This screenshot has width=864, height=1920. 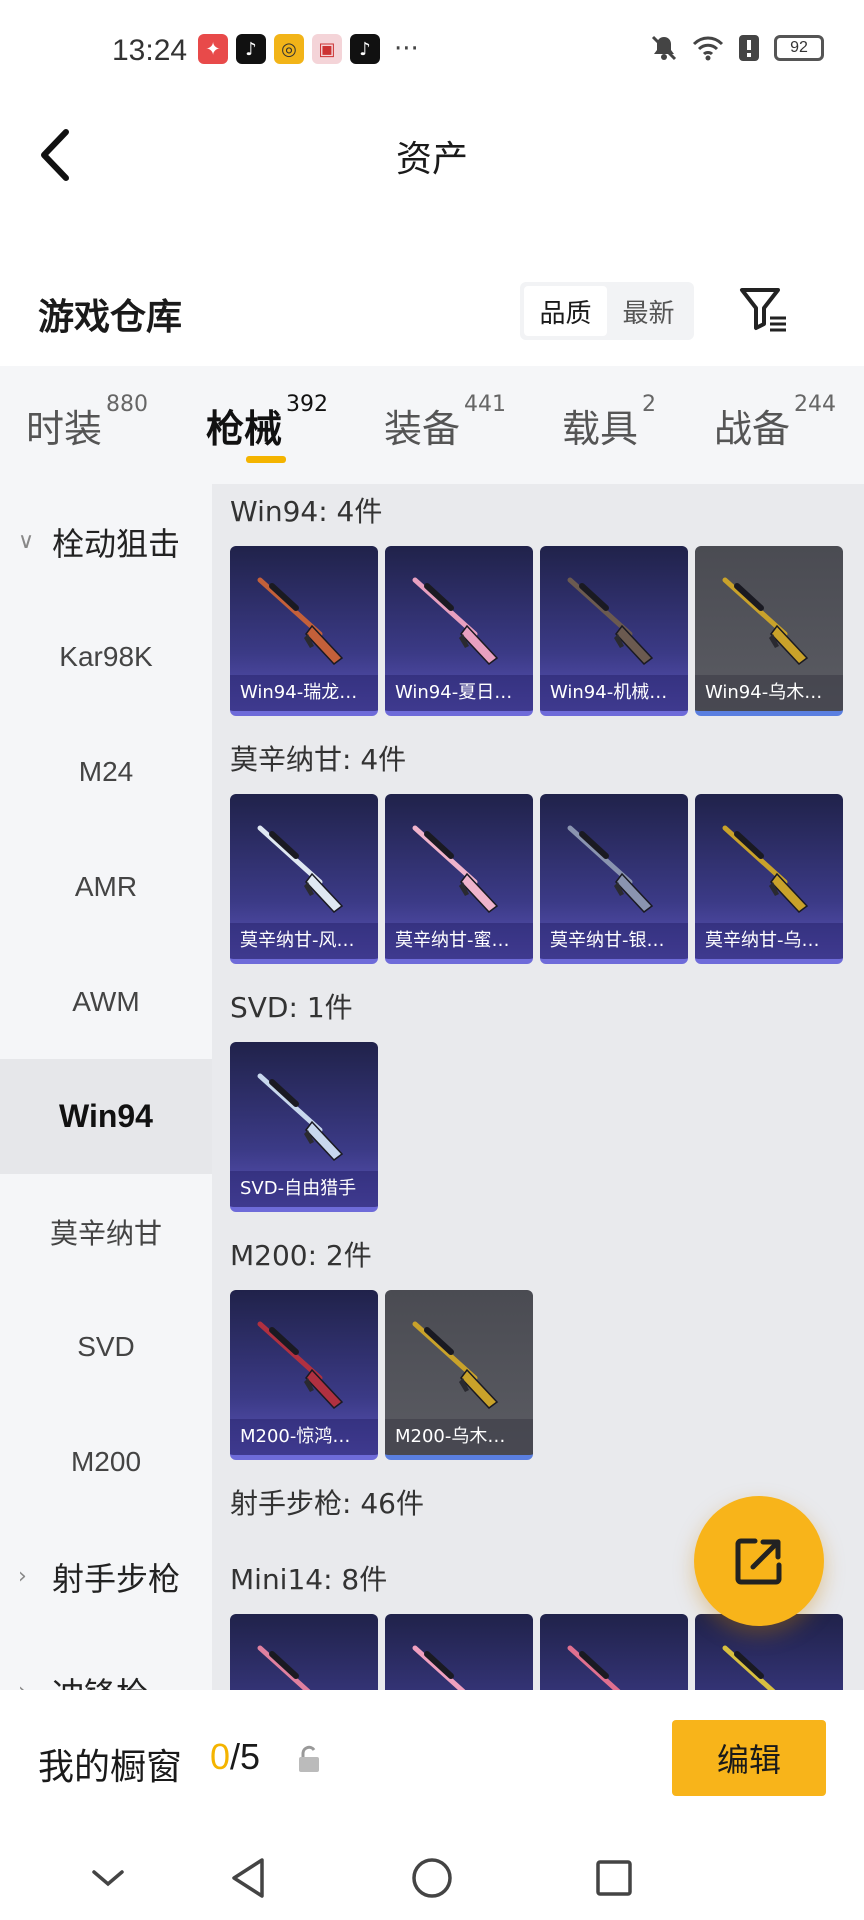 I want to click on sidebar-item-m24: M24, so click(x=106, y=771).